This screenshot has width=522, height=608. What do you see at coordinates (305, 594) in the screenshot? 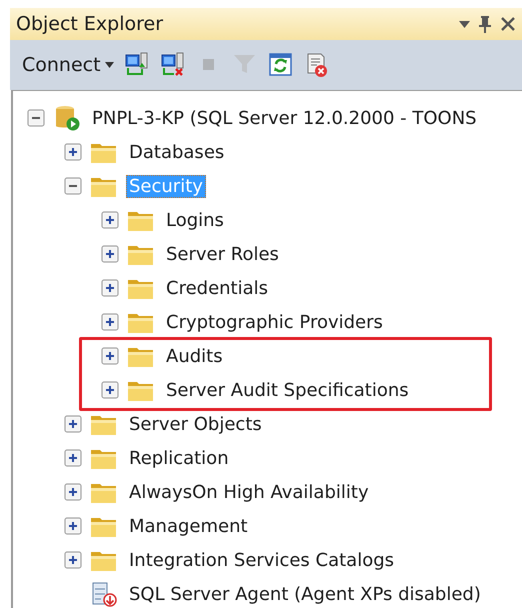
I see `tree-item: SQL Server Agent (Agent XPs disabled)` at bounding box center [305, 594].